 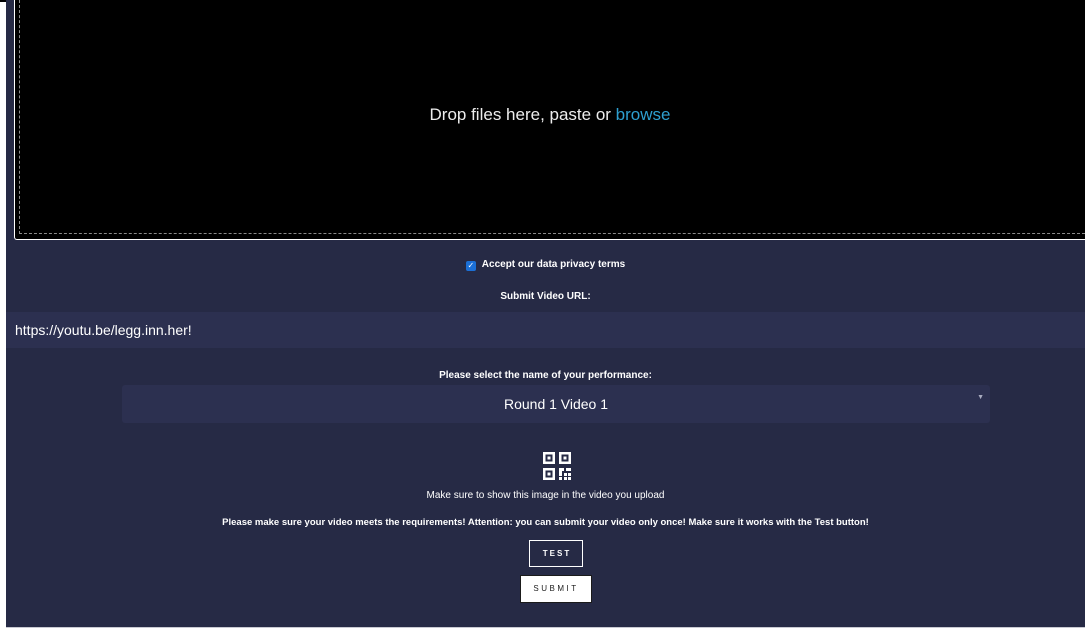 I want to click on test-button: TEST, so click(x=556, y=553).